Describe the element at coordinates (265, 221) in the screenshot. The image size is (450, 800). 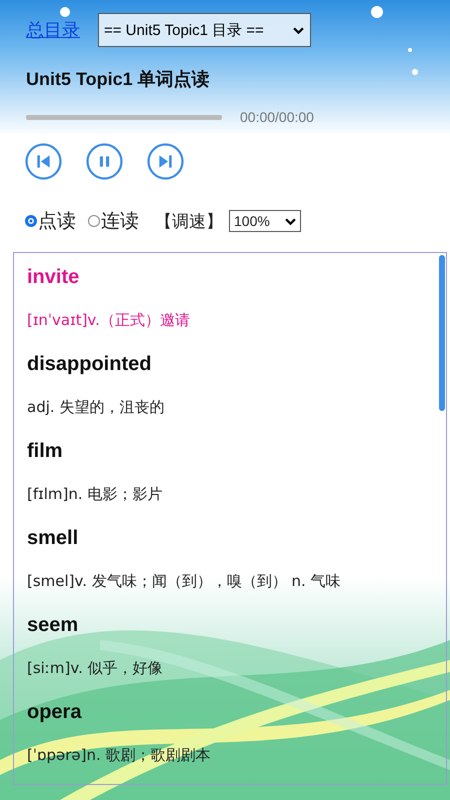
I see `speed-select: 100%` at that location.